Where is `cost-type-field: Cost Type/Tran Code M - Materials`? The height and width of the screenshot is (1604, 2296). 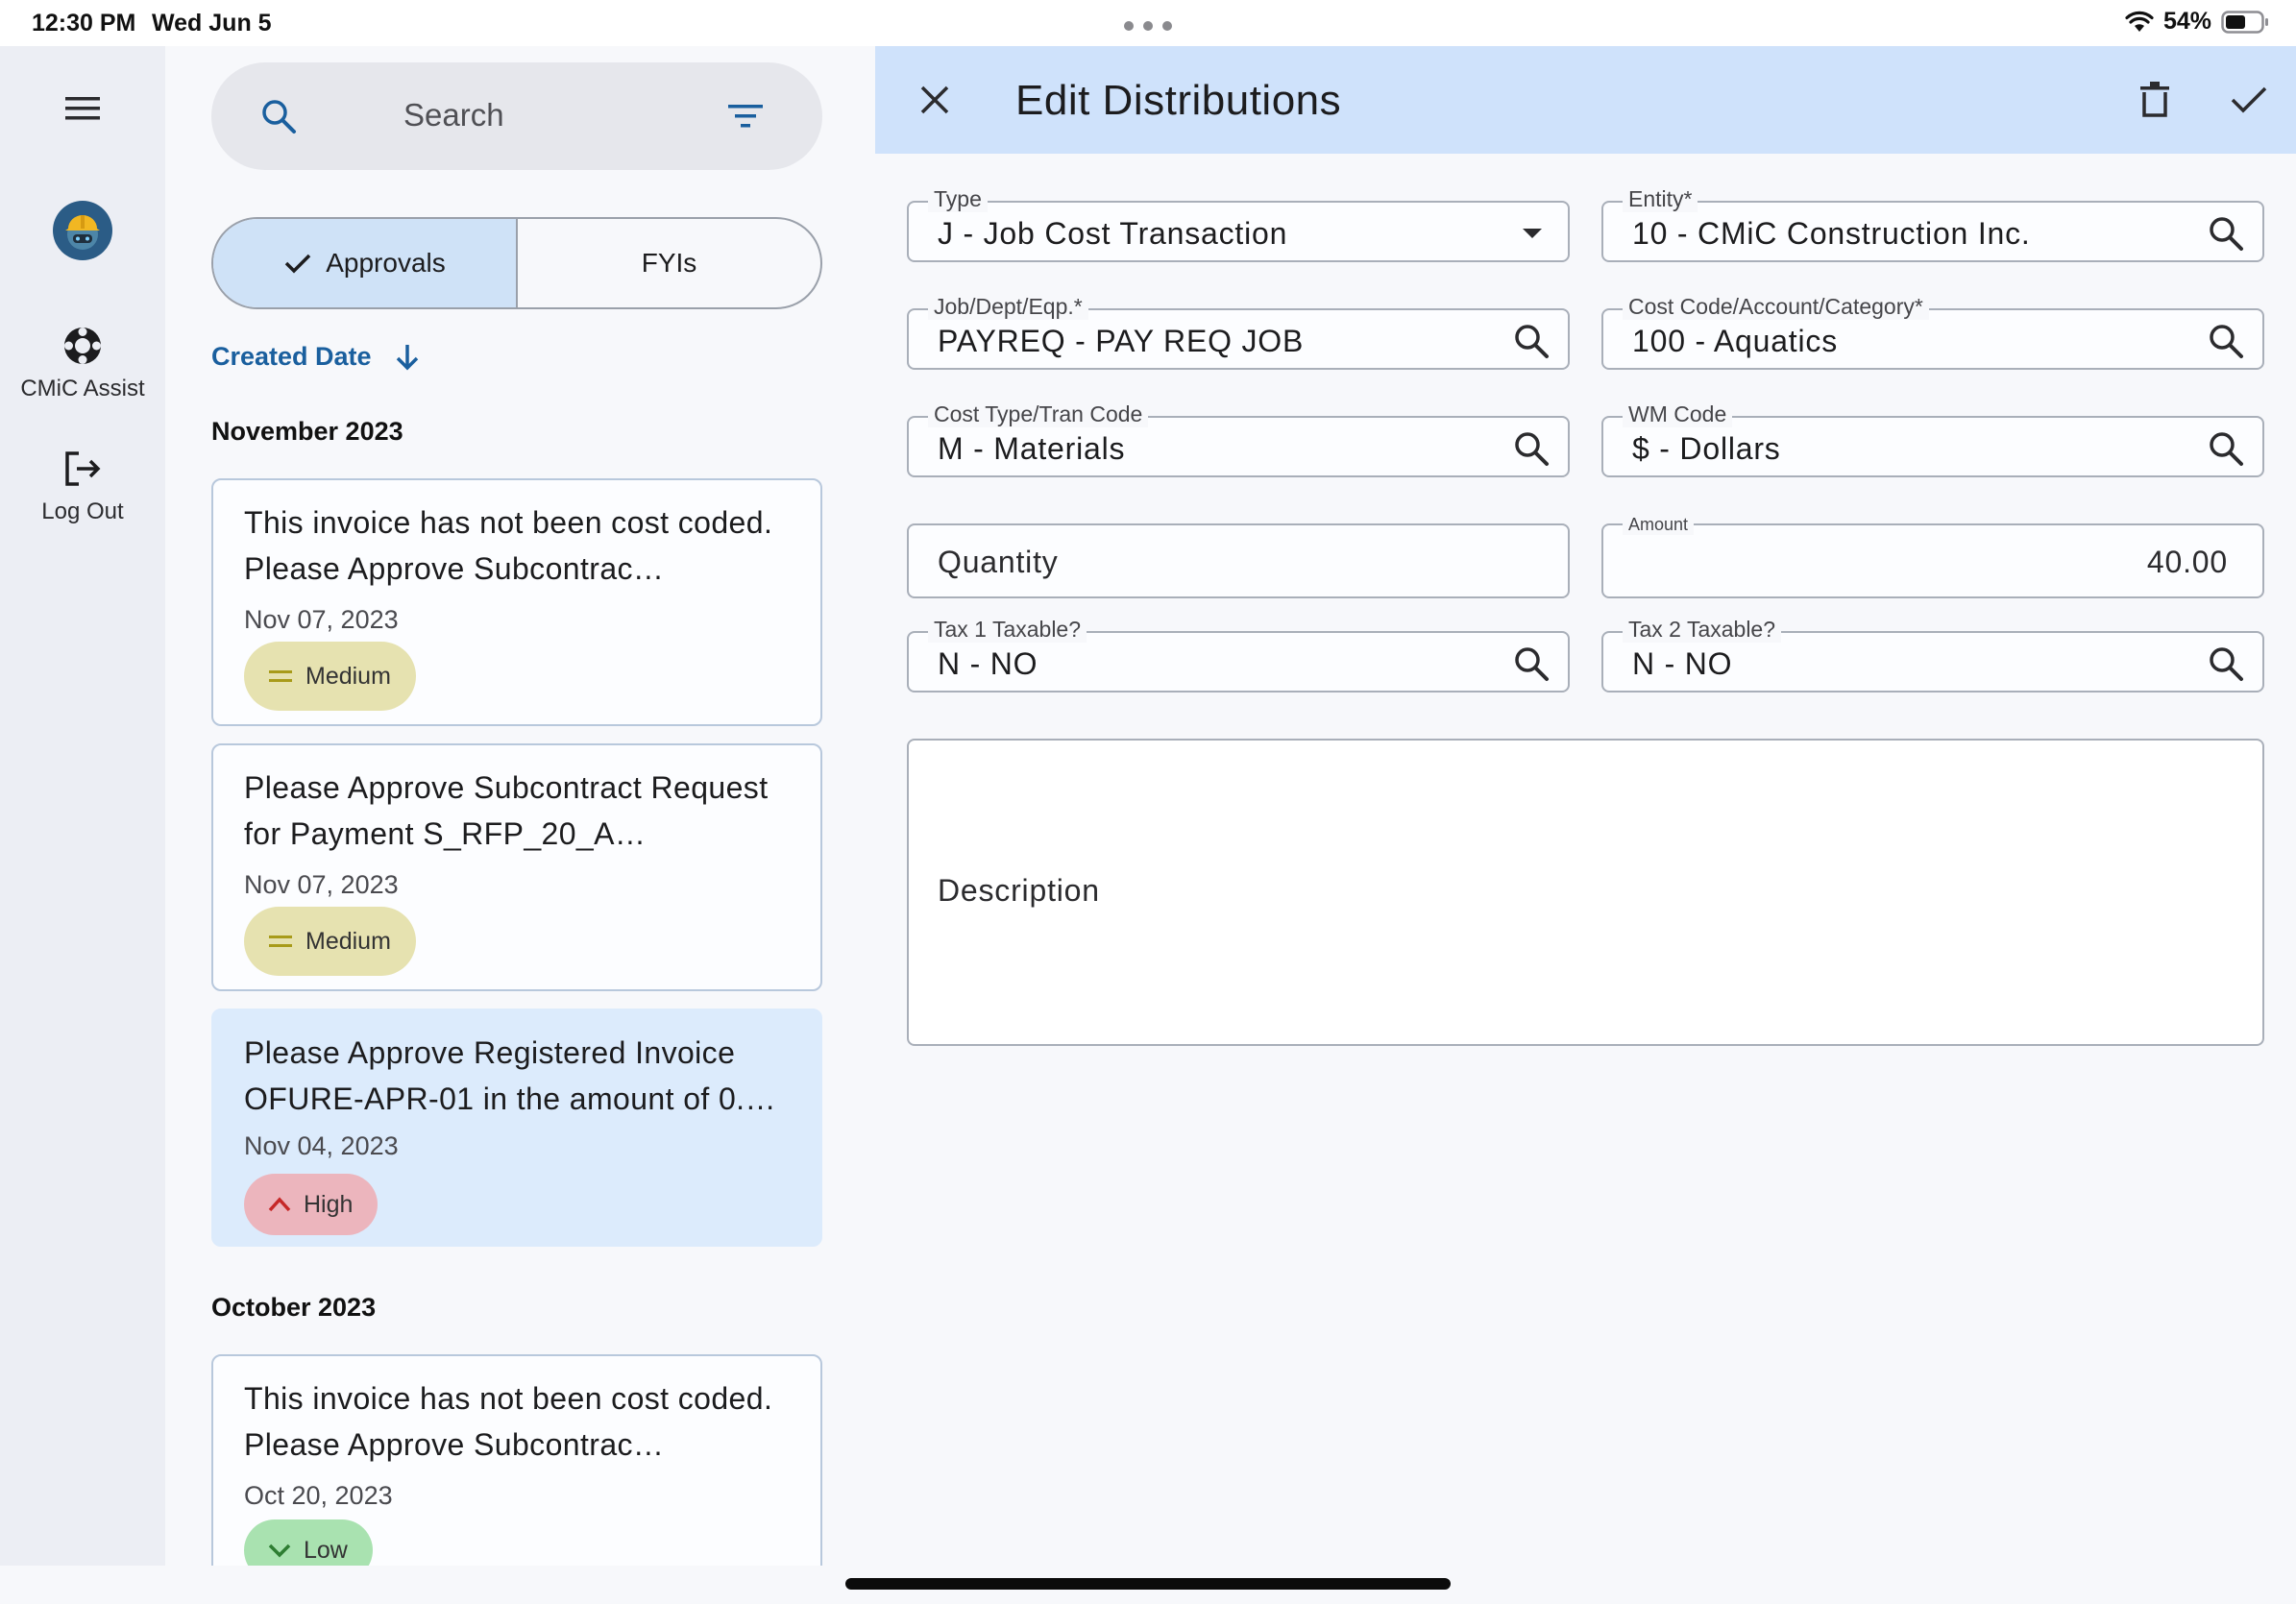
cost-type-field: Cost Type/Tran Code M - Materials is located at coordinates (1238, 439).